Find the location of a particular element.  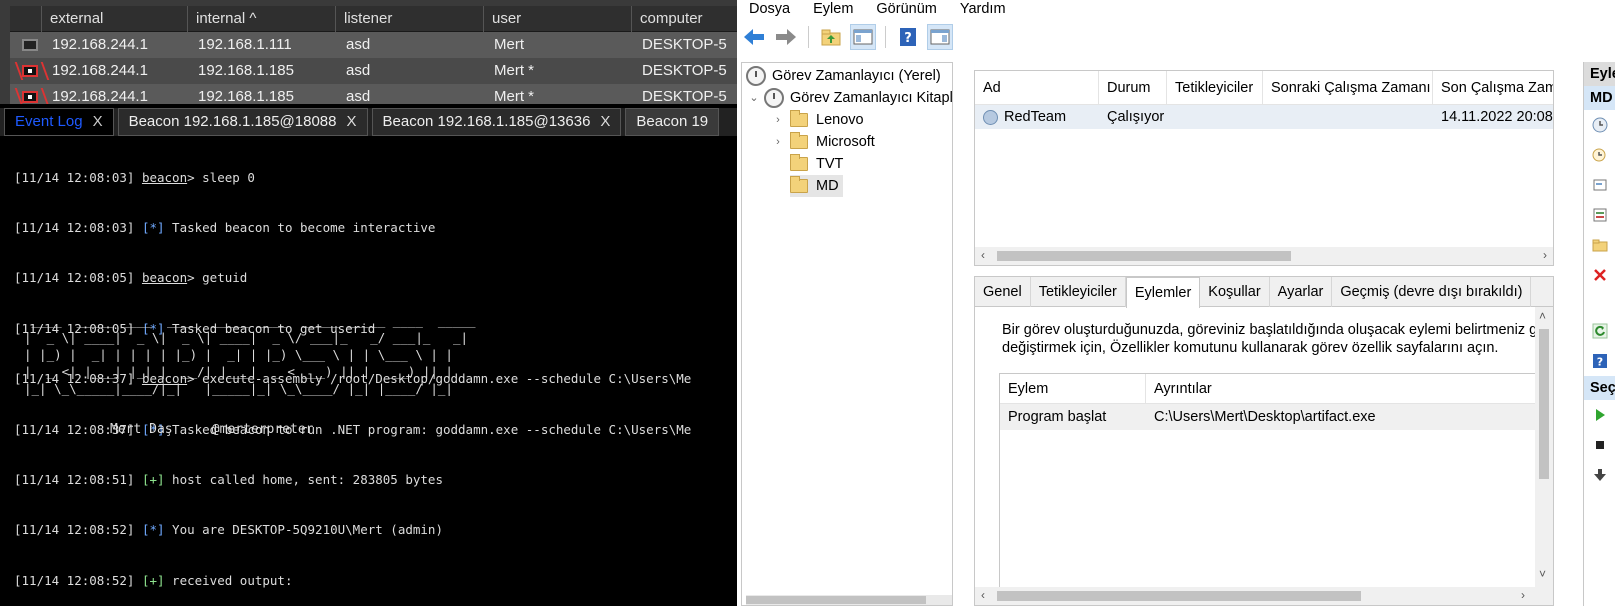

tree-item-tvt: TVT is located at coordinates (816, 164).